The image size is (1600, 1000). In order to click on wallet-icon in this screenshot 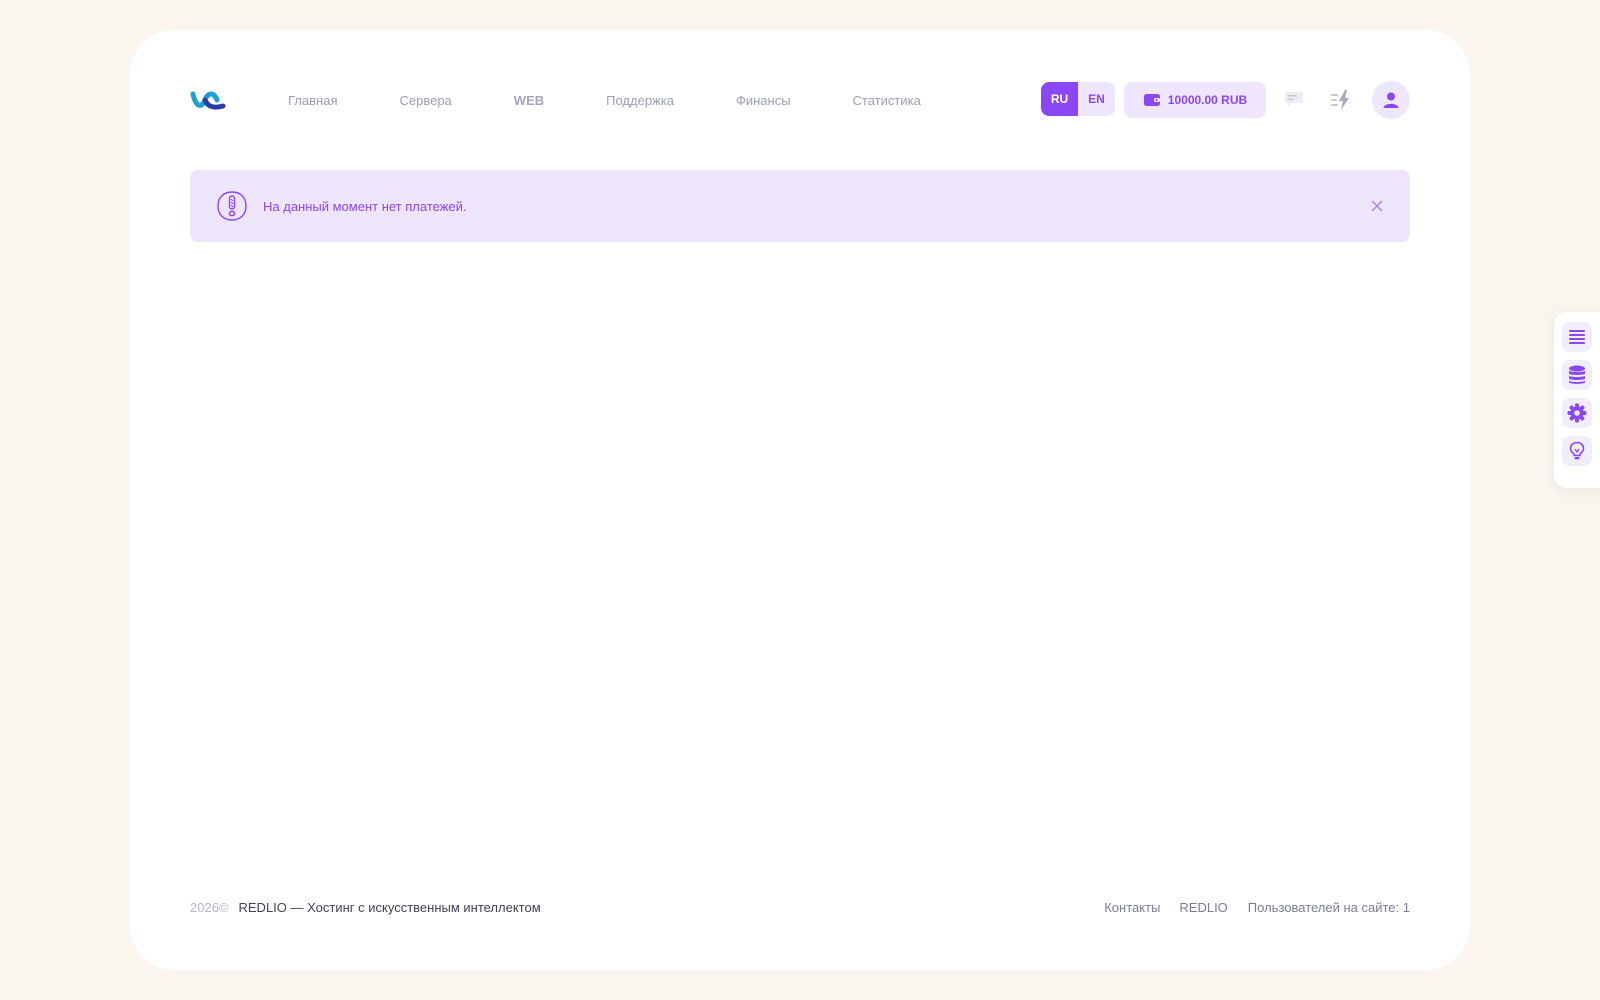, I will do `click(1151, 100)`.